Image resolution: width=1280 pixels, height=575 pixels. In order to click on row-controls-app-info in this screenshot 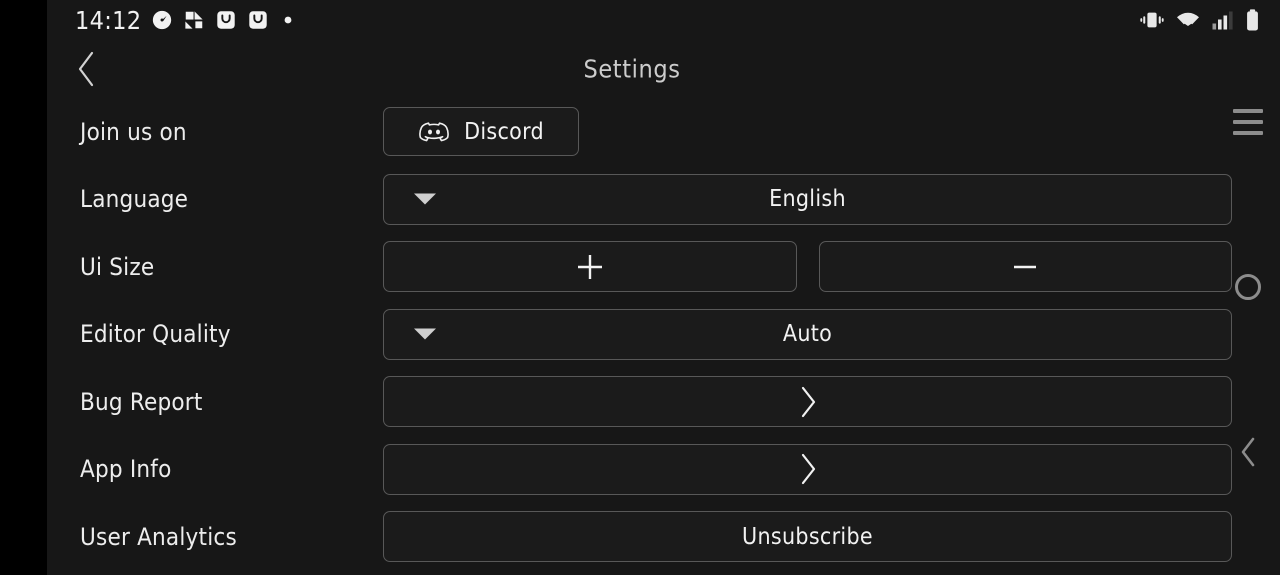, I will do `click(807, 469)`.